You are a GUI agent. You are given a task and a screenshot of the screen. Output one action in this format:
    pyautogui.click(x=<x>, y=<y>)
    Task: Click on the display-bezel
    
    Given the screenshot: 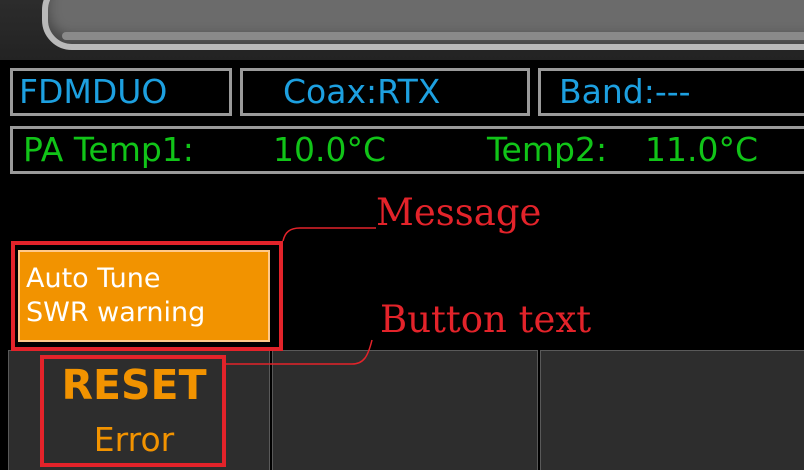 What is the action you would take?
    pyautogui.click(x=402, y=30)
    